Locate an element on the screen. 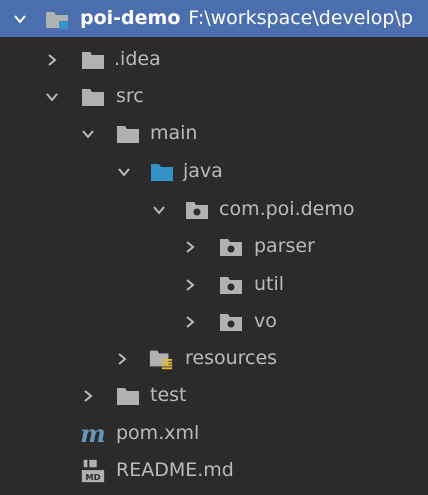  tree-row-java: java is located at coordinates (214, 171).